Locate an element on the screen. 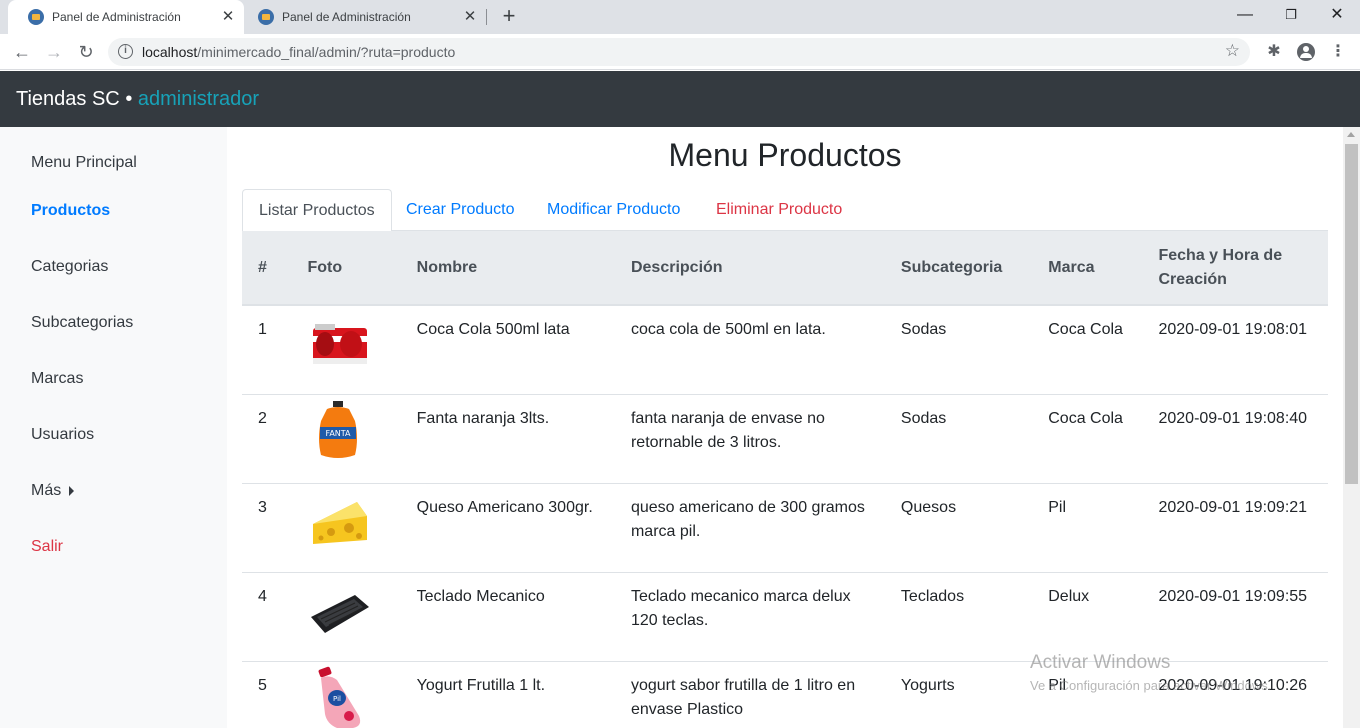  sidebar-item-productos: Productos is located at coordinates (70, 211).